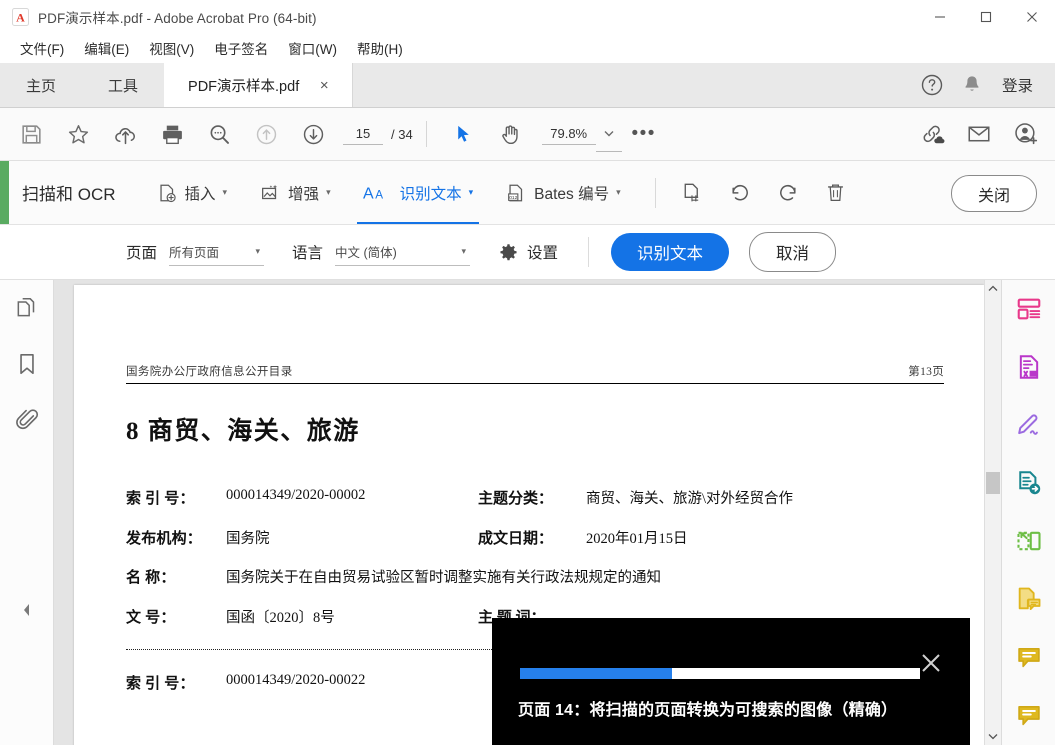 Image resolution: width=1055 pixels, height=745 pixels. Describe the element at coordinates (516, 538) in the screenshot. I see `row-key: 成文日期：` at that location.